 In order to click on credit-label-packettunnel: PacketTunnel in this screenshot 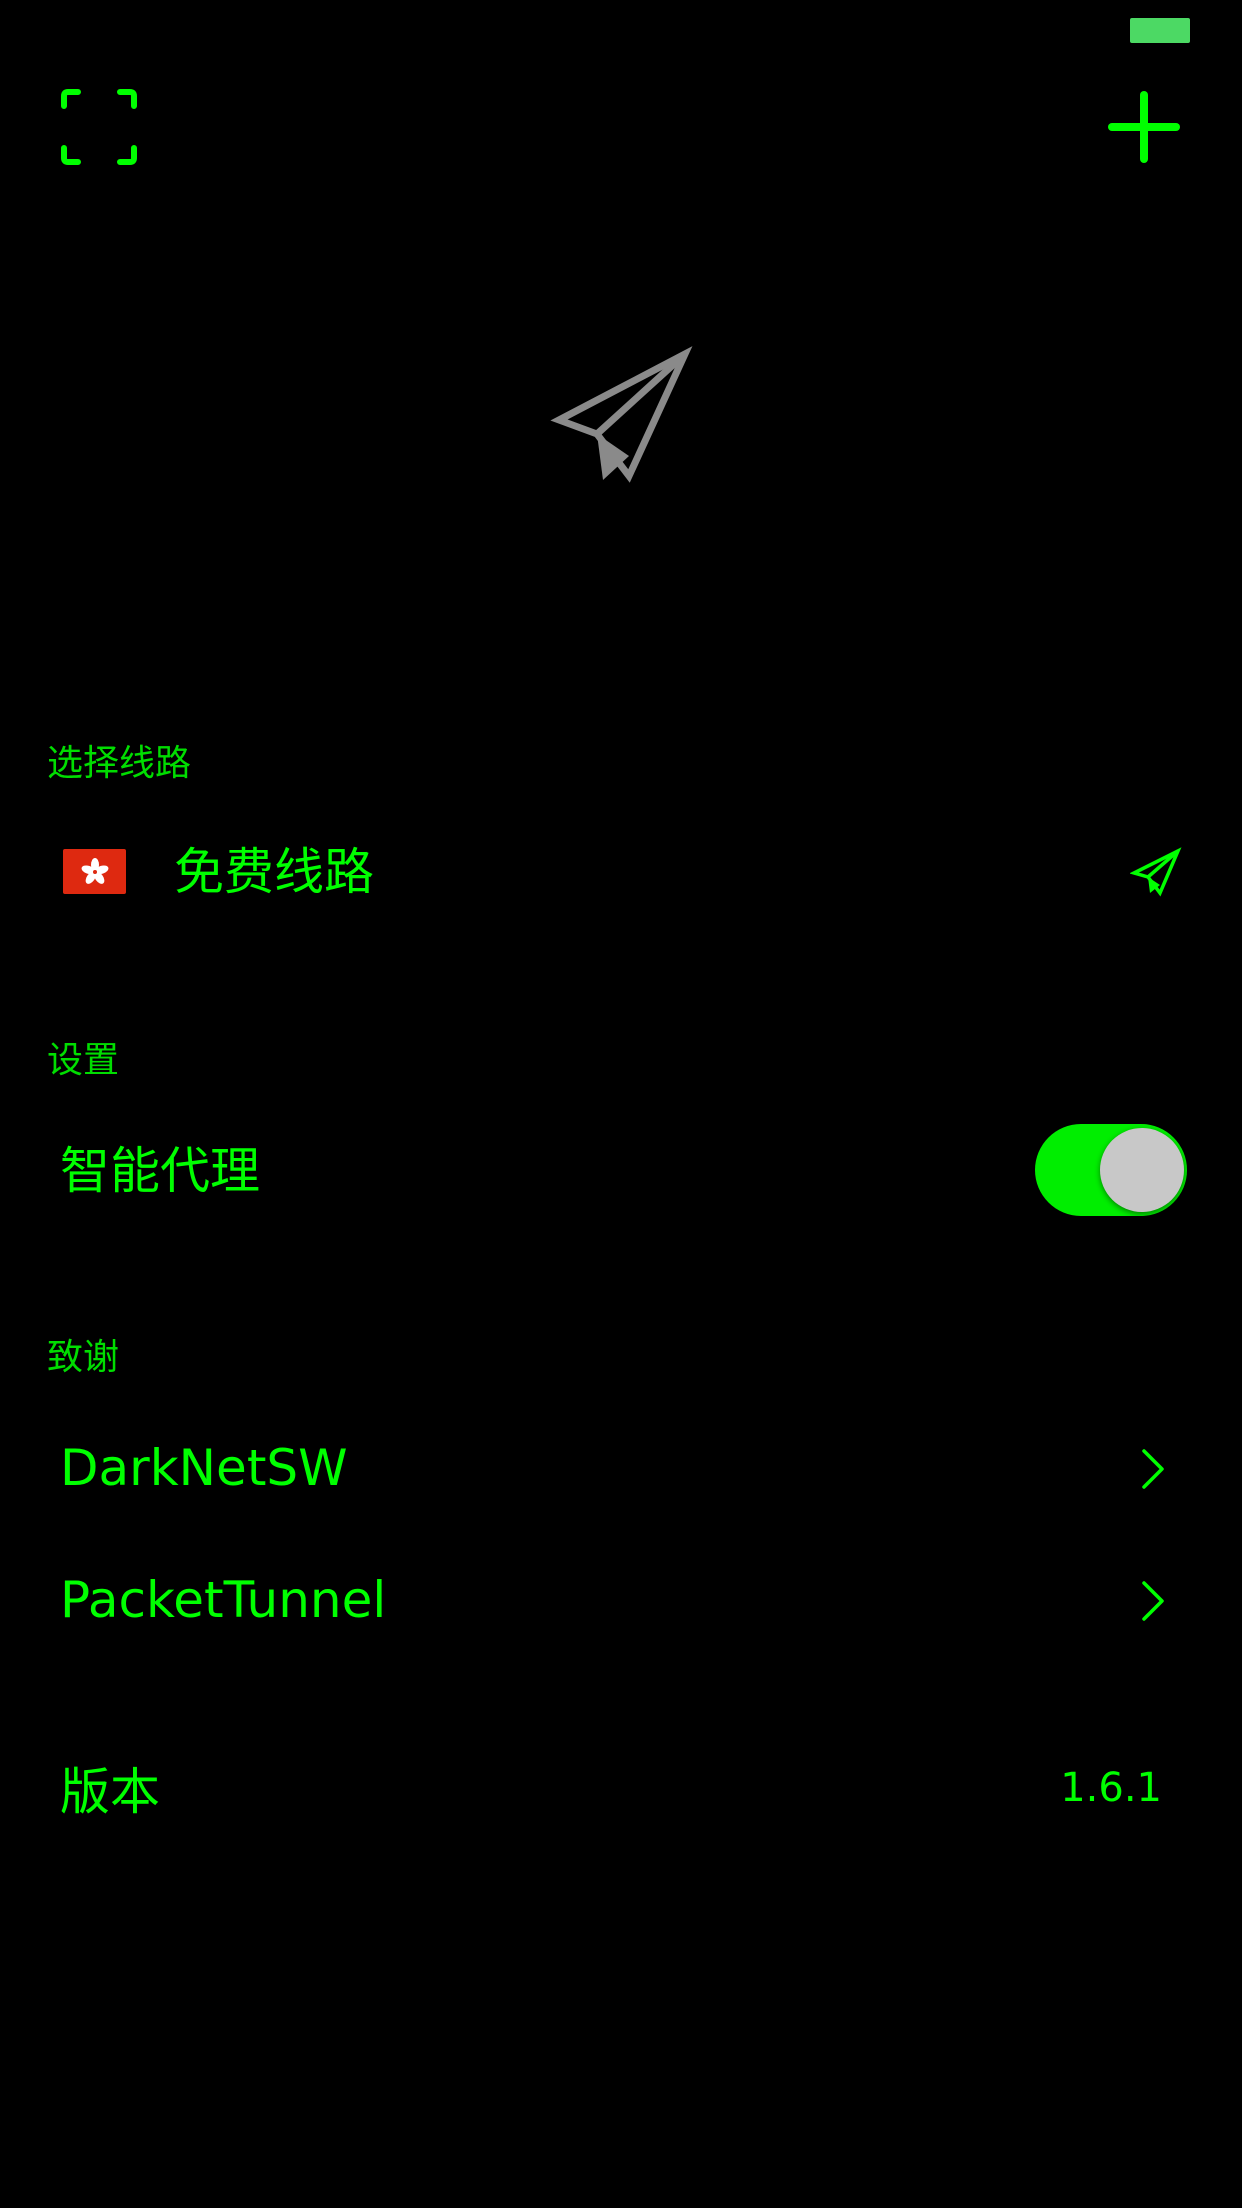, I will do `click(223, 1600)`.